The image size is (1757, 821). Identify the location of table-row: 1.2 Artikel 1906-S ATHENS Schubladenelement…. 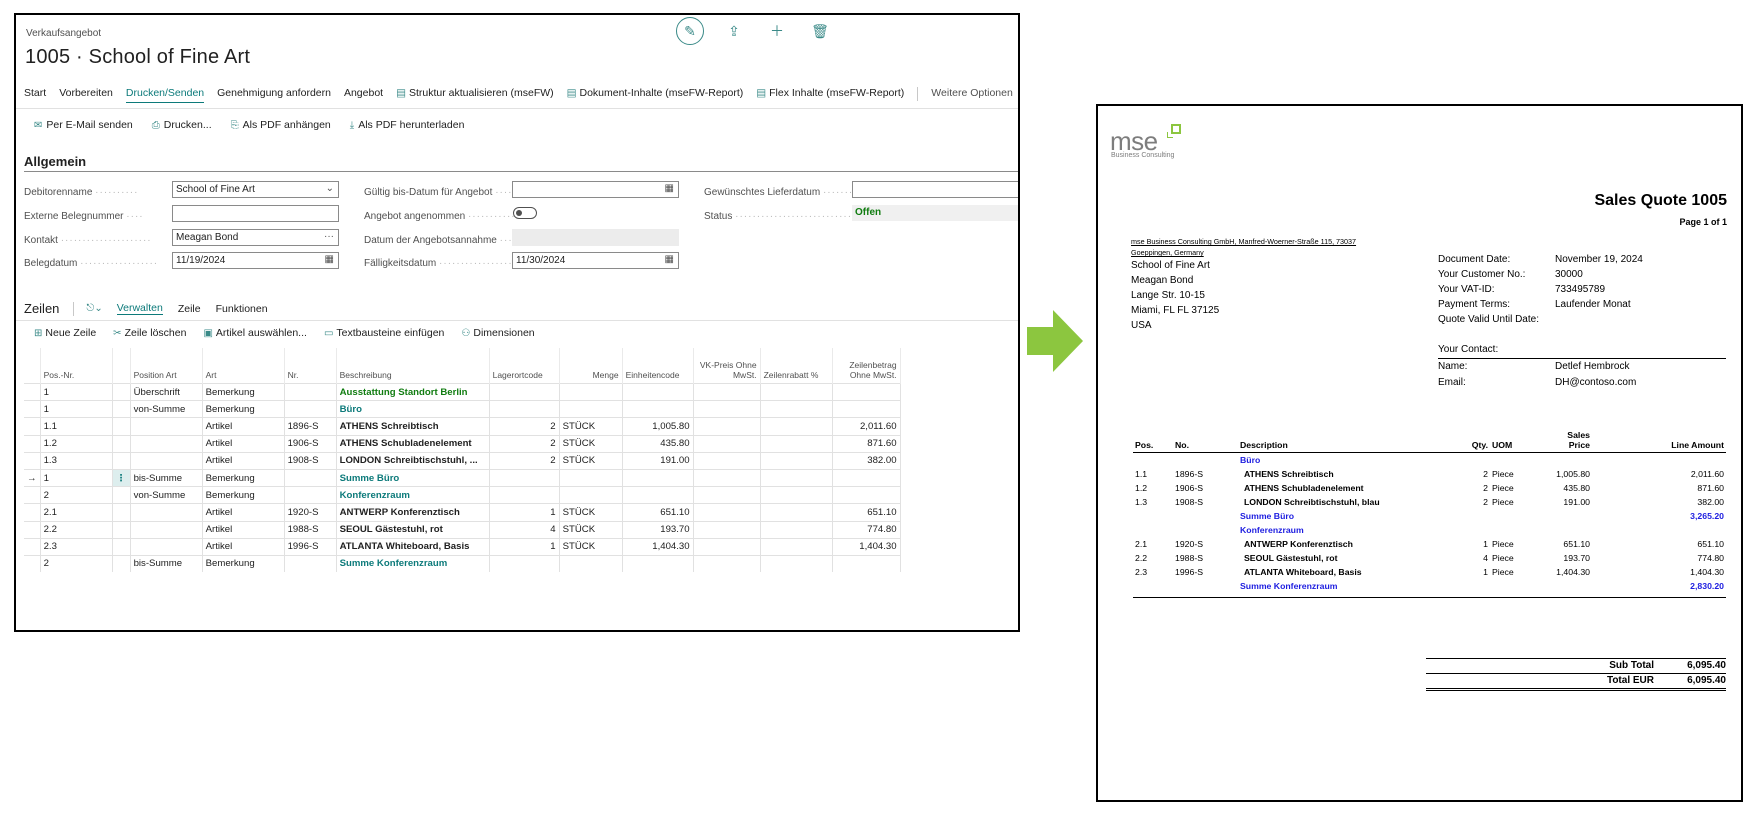
(462, 443).